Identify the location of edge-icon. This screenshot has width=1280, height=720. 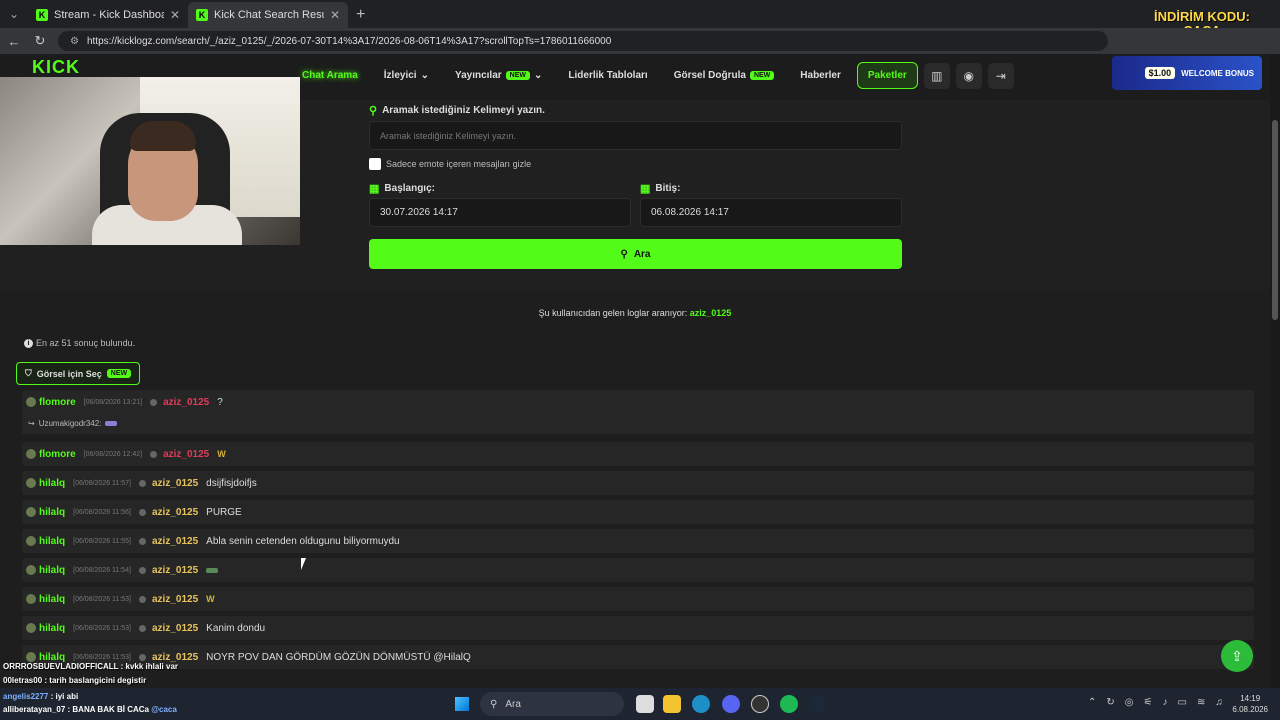
(701, 704).